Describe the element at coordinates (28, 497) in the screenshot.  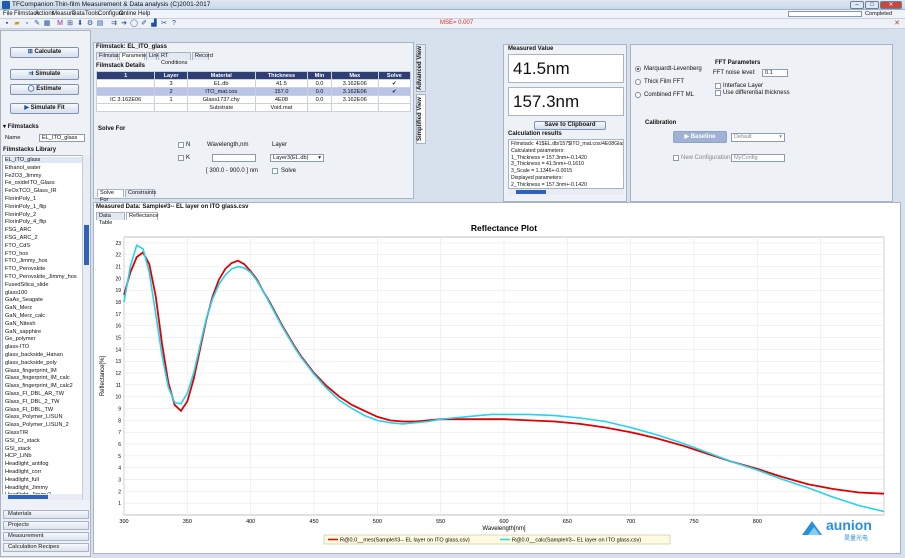
I see `h-scroll-thumb` at that location.